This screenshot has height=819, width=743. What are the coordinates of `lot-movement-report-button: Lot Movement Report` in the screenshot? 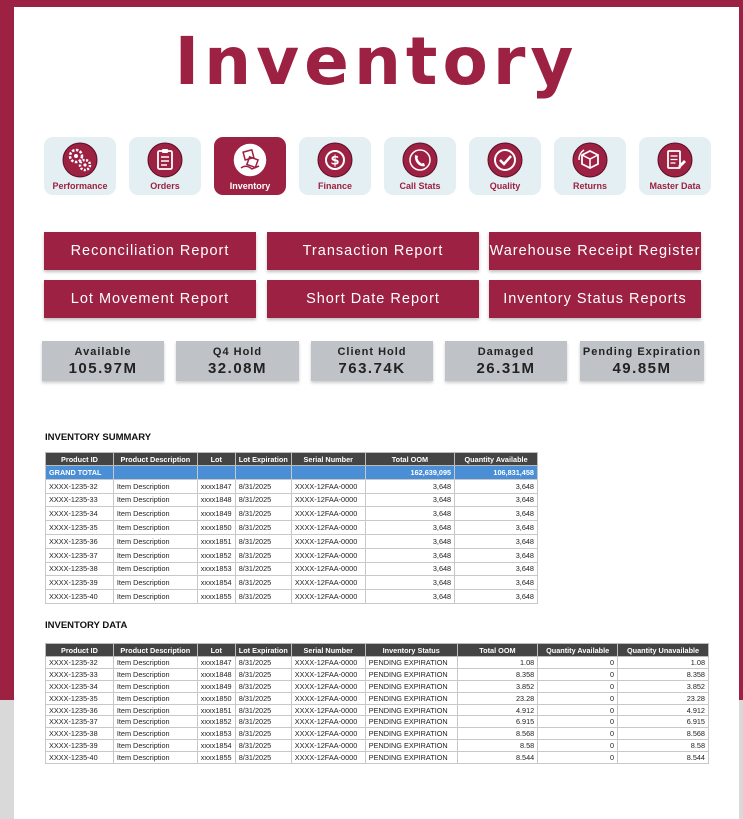 It's located at (150, 299).